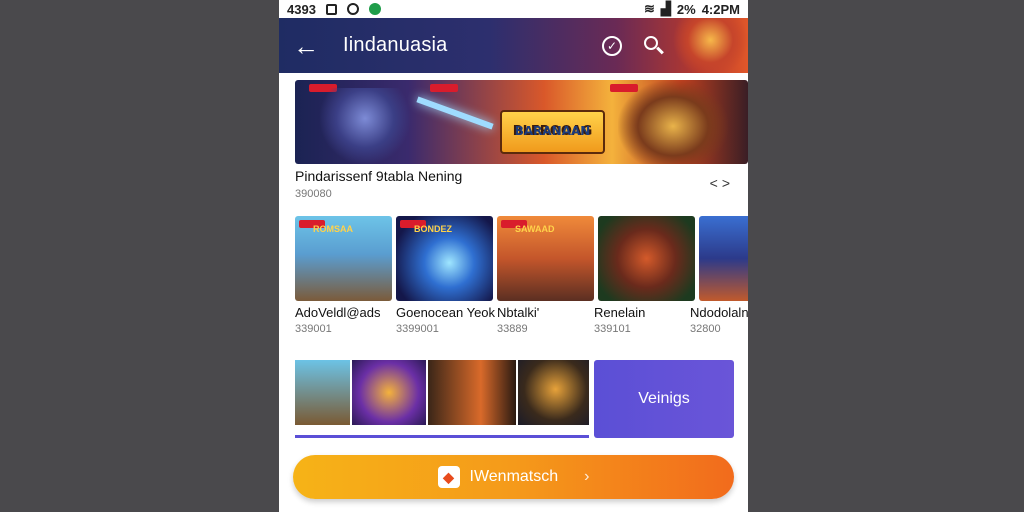 This screenshot has height=512, width=1024. I want to click on featured-title: Pindarissenf 9tabla Nening, so click(379, 176).